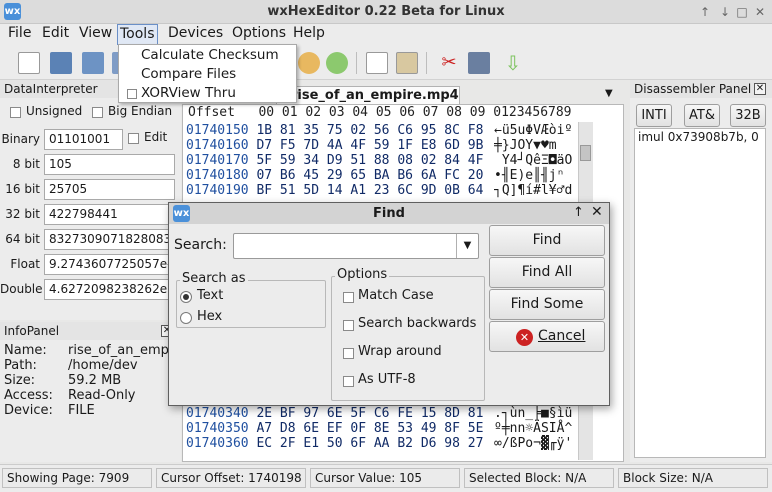 The image size is (772, 492). Describe the element at coordinates (19, 34) in the screenshot. I see `menu-file: File` at that location.